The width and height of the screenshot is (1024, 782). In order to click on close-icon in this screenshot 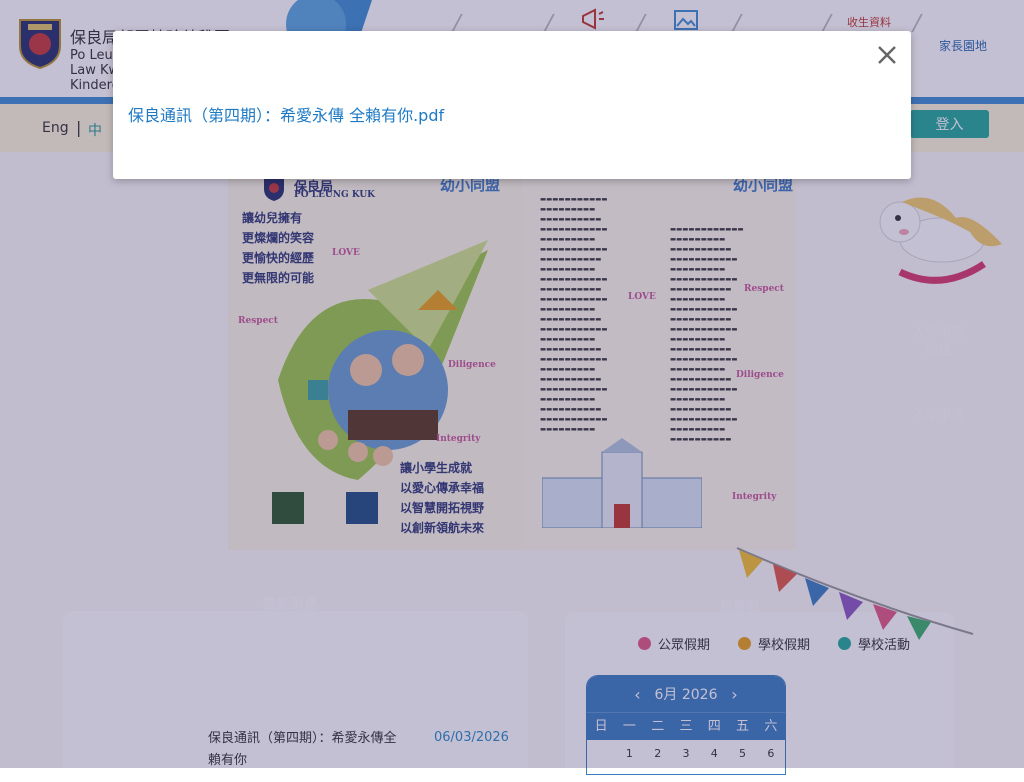, I will do `click(887, 55)`.